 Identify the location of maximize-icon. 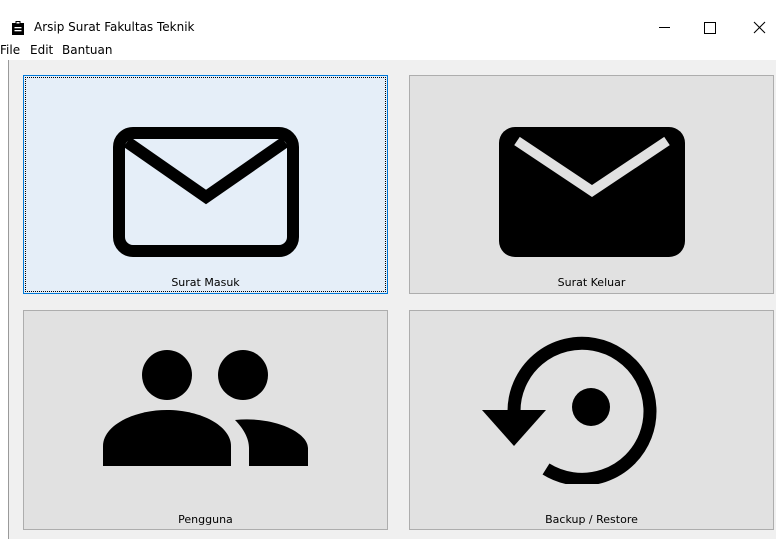
(710, 28).